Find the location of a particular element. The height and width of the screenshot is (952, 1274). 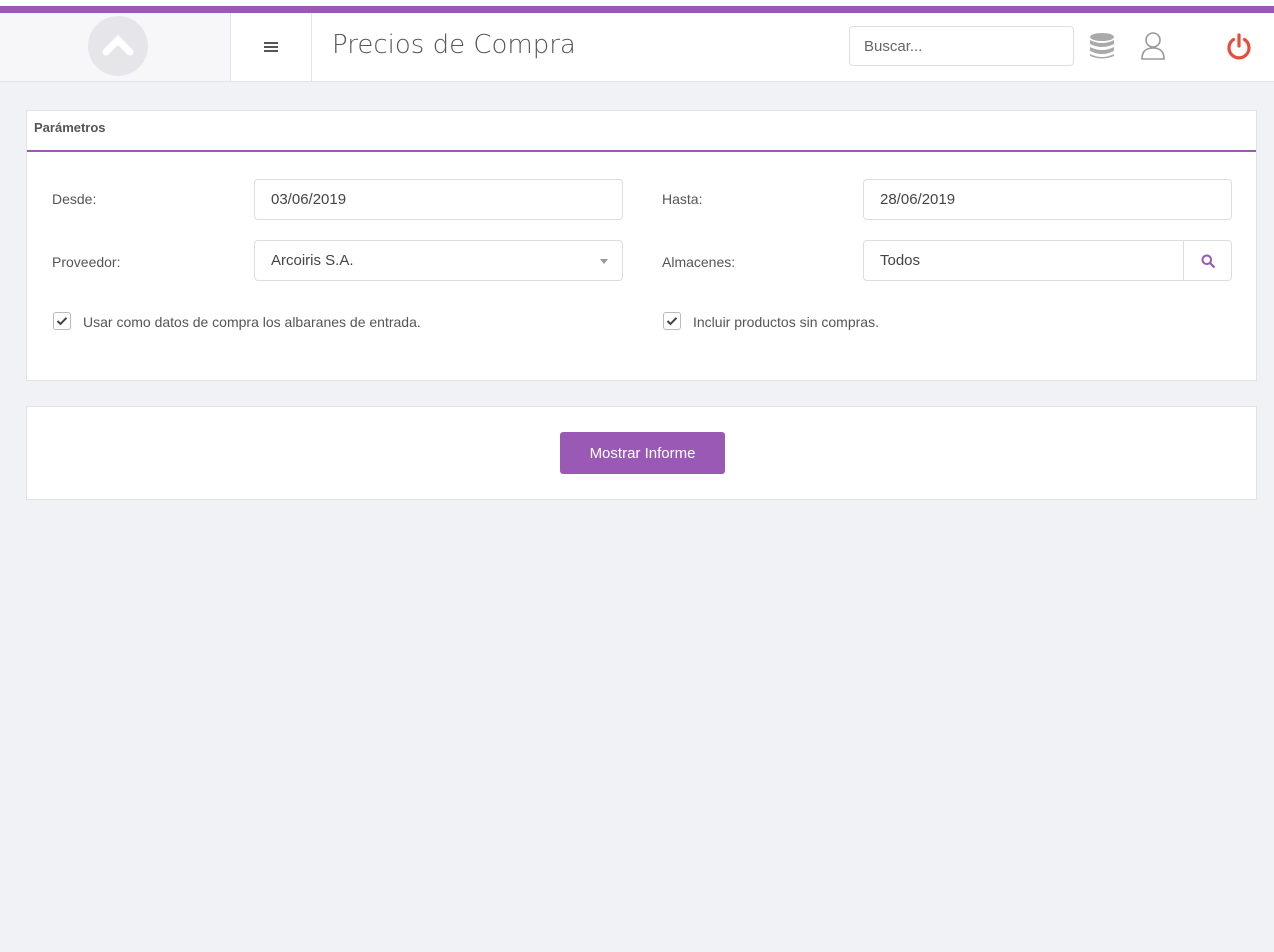

almacenes-search-button is located at coordinates (1207, 260).